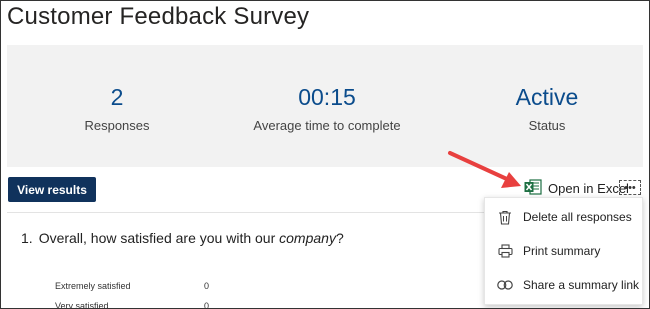  What do you see at coordinates (547, 125) in the screenshot?
I see `stat-label: Status` at bounding box center [547, 125].